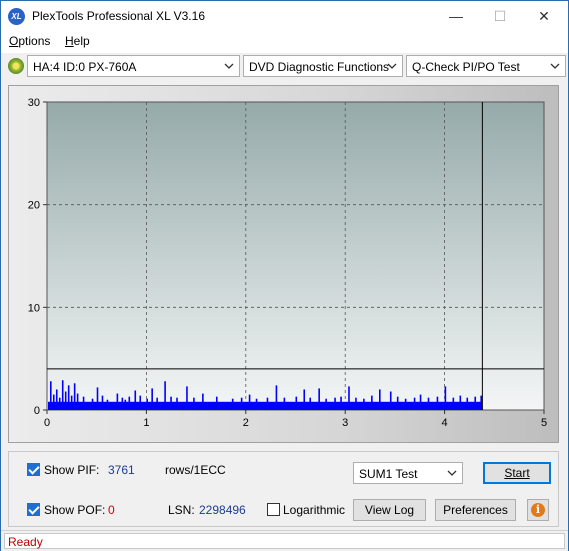  I want to click on menu-options-label: ptions, so click(34, 41).